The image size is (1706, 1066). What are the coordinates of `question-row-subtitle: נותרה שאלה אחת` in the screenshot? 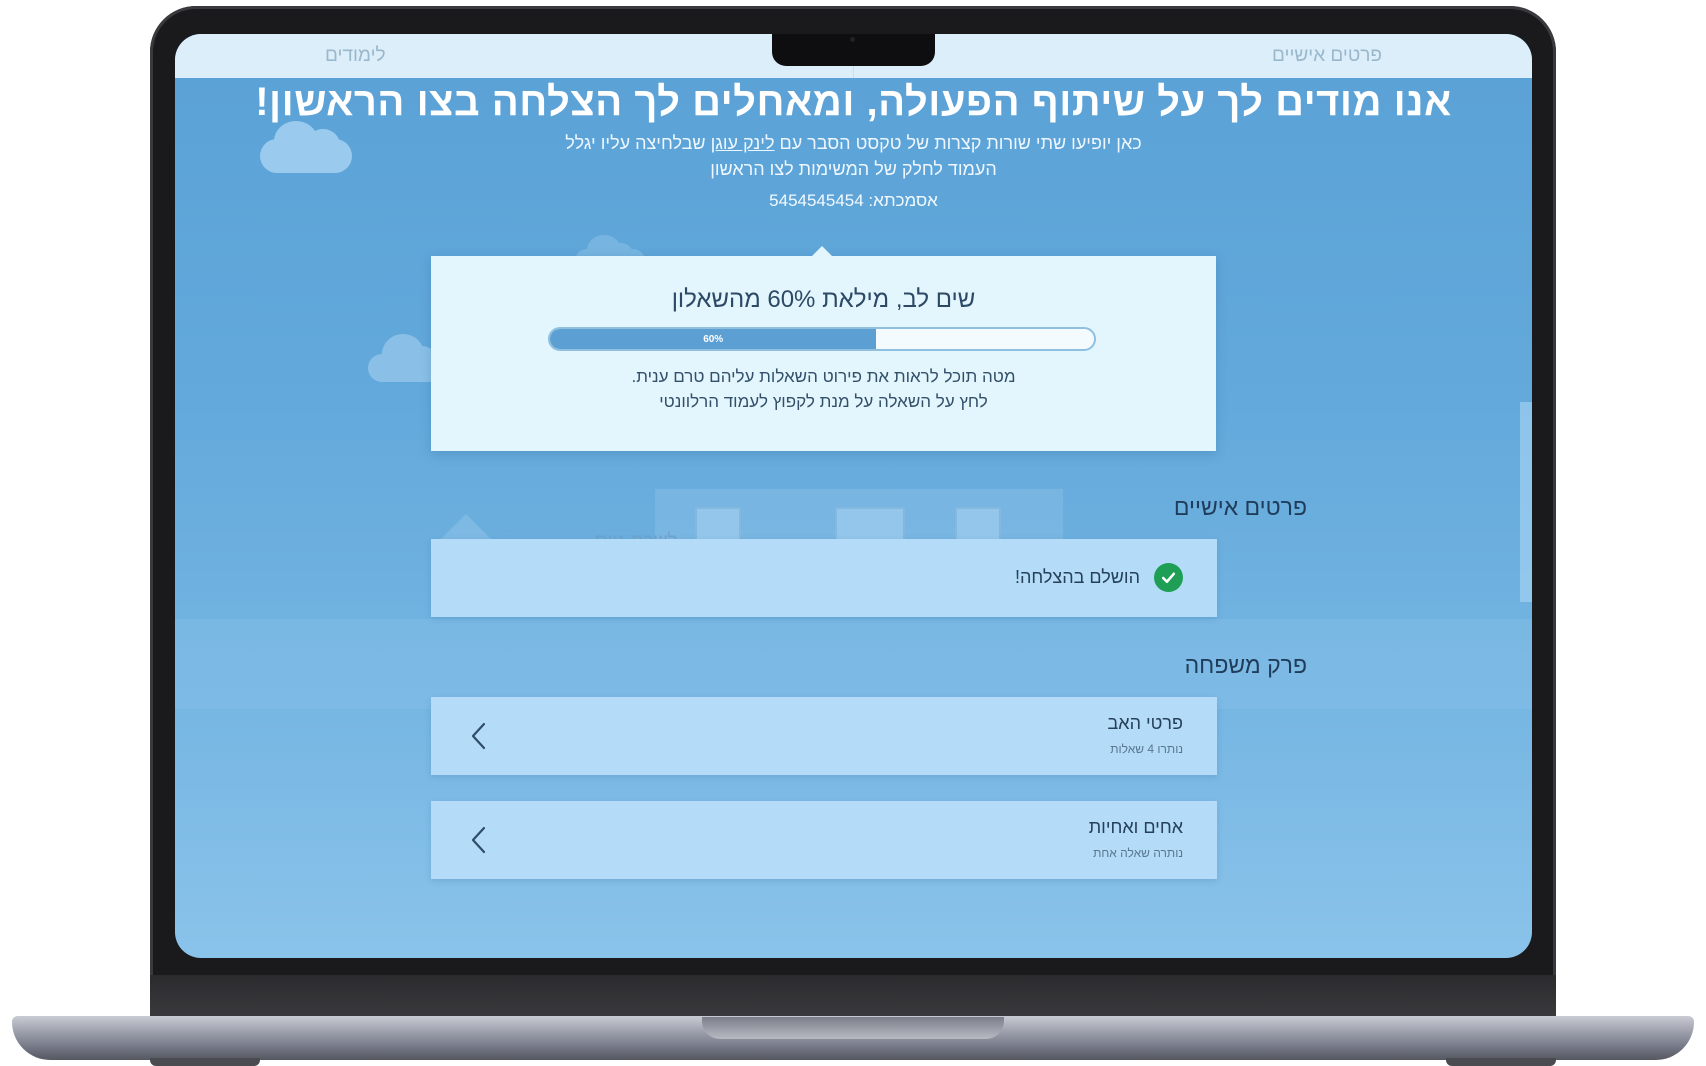 It's located at (1138, 853).